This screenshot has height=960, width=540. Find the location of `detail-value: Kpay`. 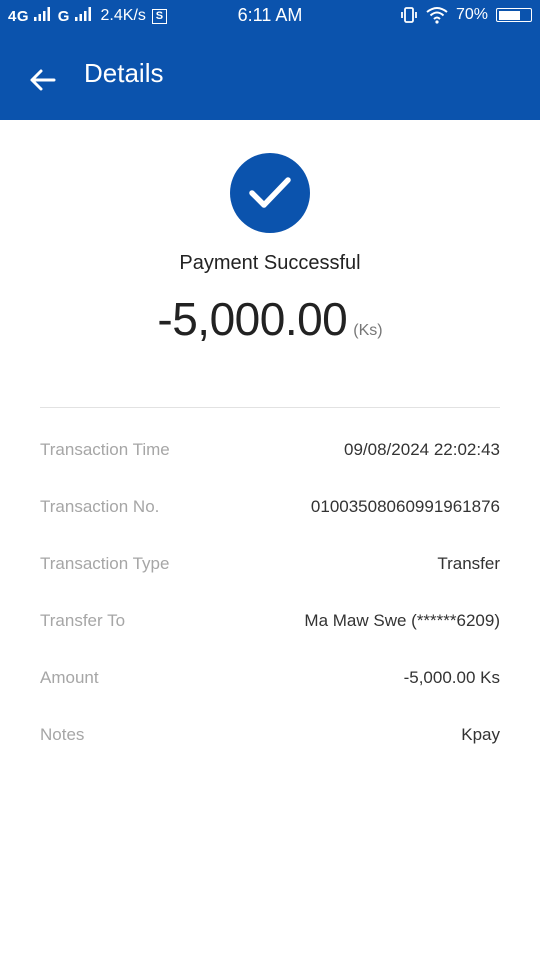

detail-value: Kpay is located at coordinates (480, 734).